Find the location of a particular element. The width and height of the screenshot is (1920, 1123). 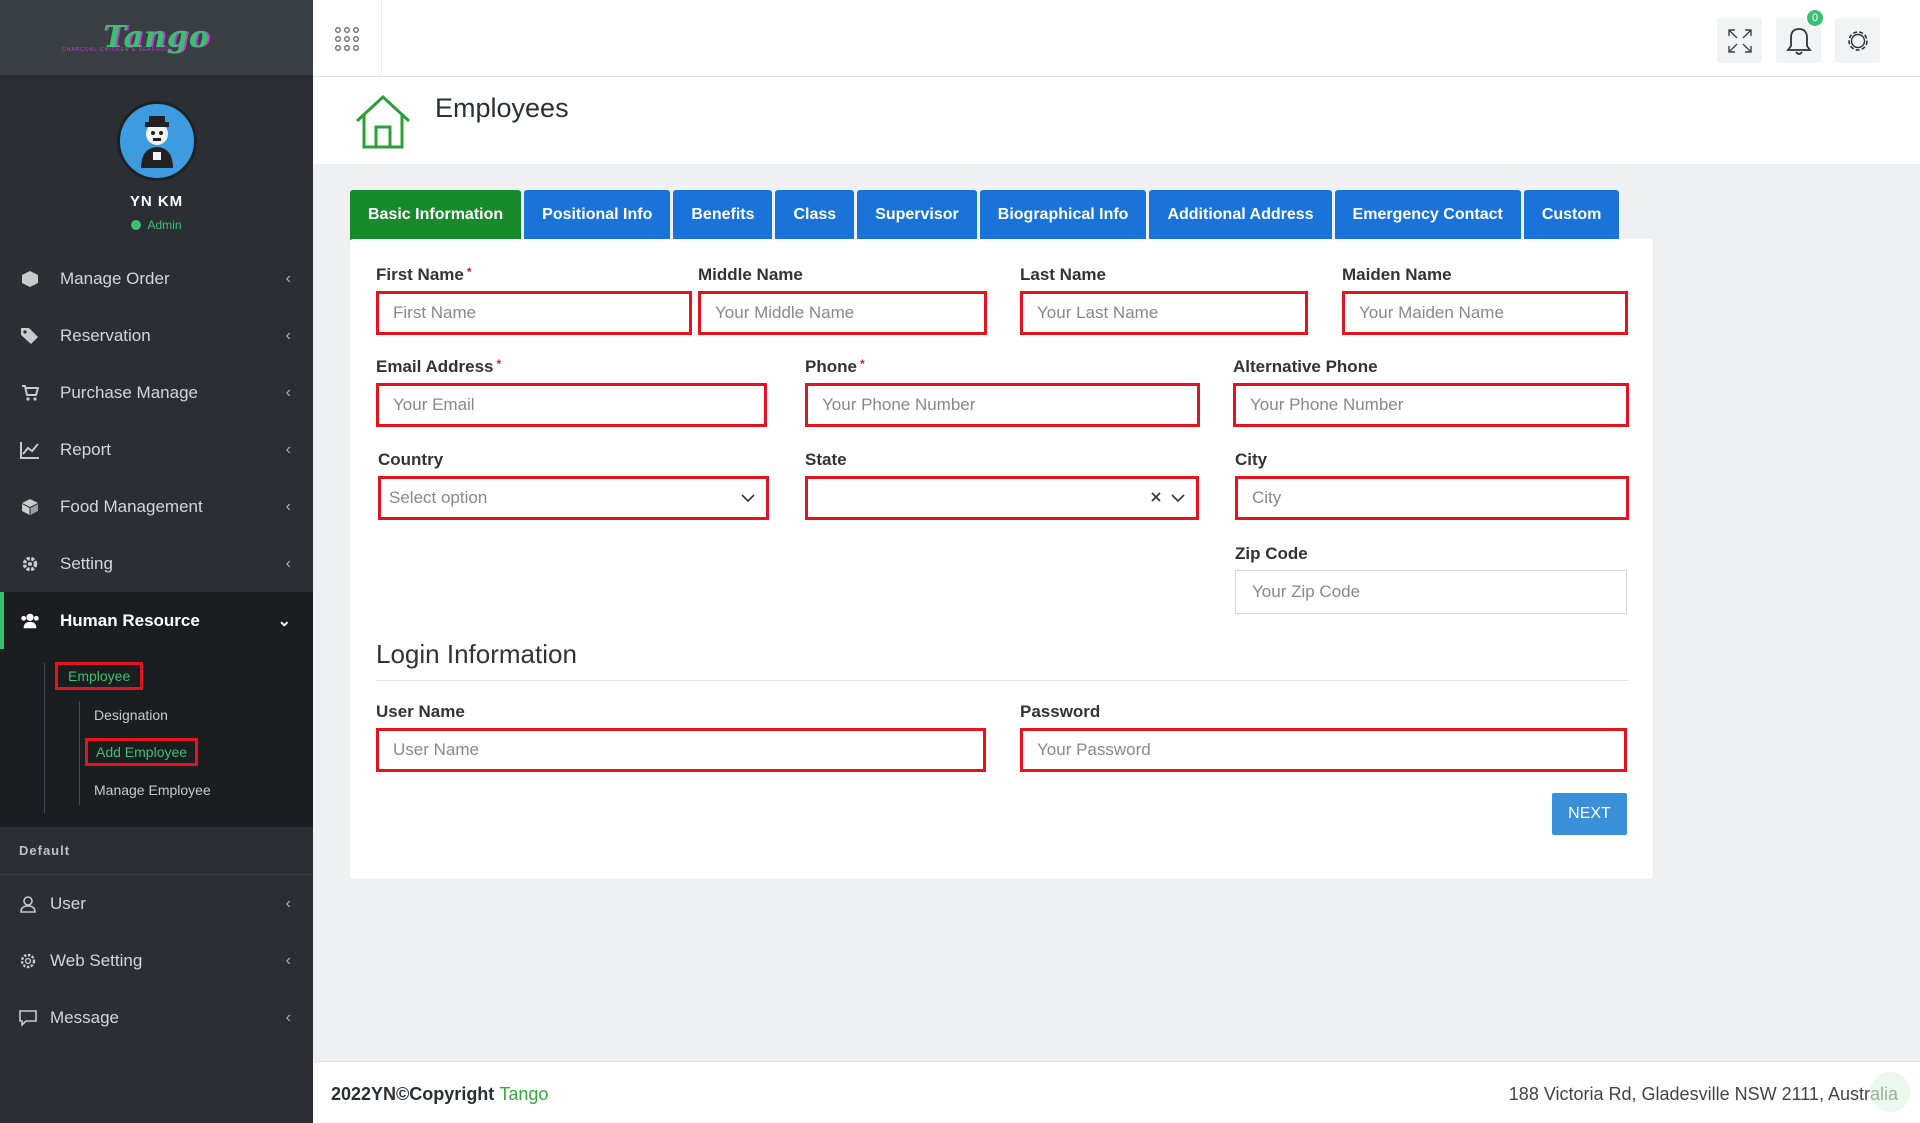

scroll-top-button is located at coordinates (1890, 1092).